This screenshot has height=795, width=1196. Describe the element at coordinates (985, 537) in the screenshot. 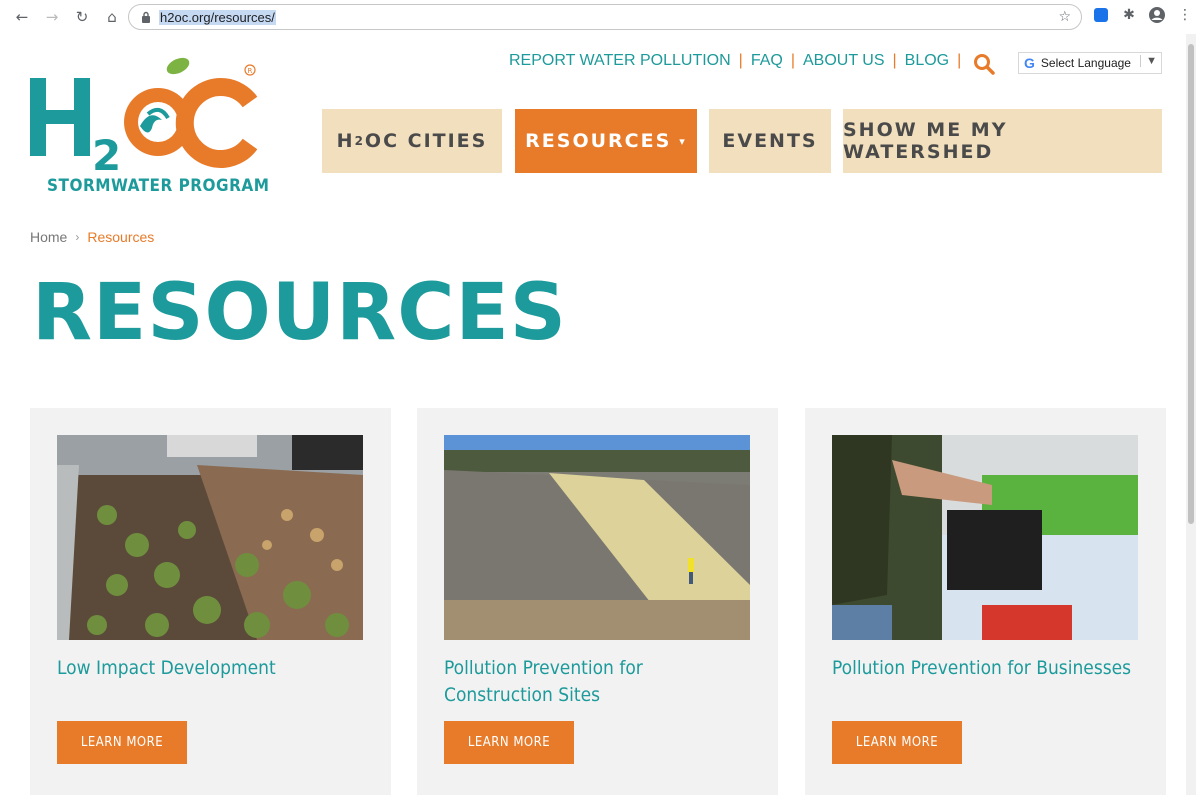

I see `battery-disposal-photo` at that location.